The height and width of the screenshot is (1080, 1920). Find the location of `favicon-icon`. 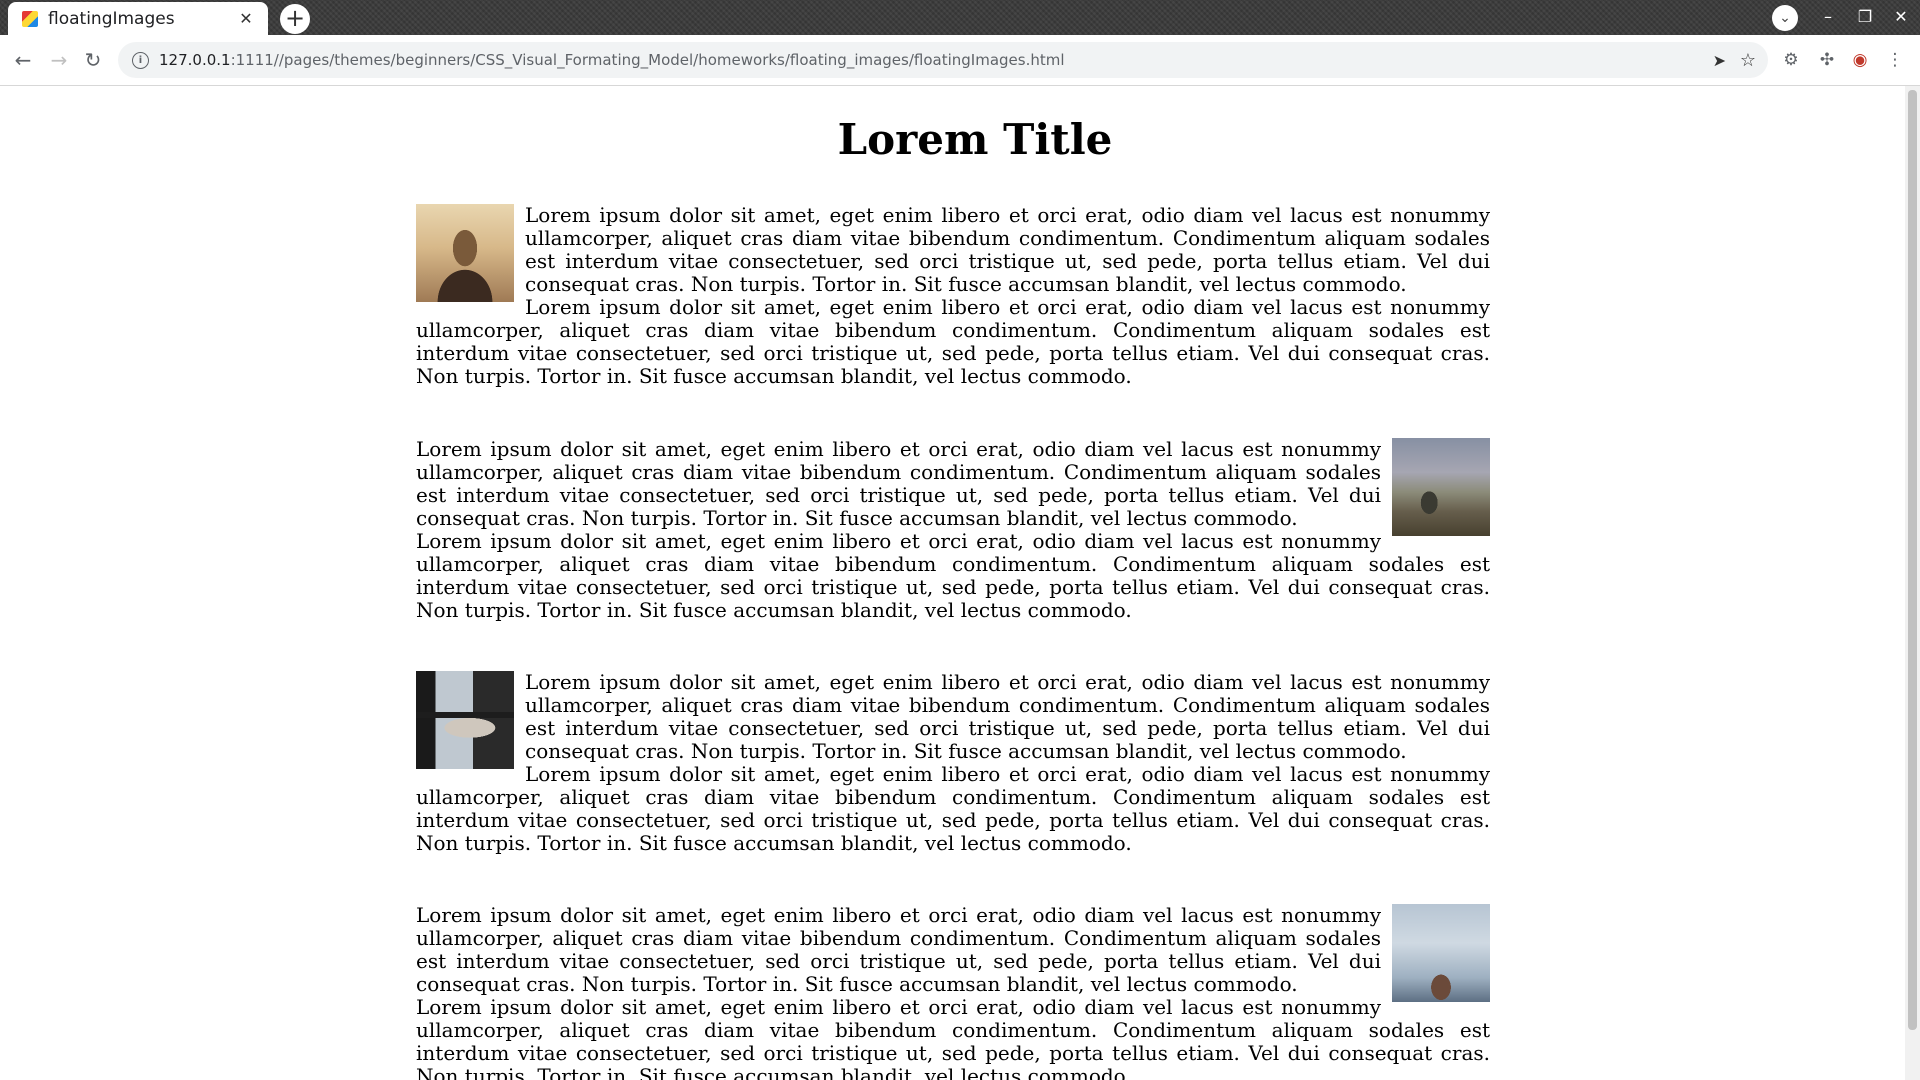

favicon-icon is located at coordinates (30, 18).